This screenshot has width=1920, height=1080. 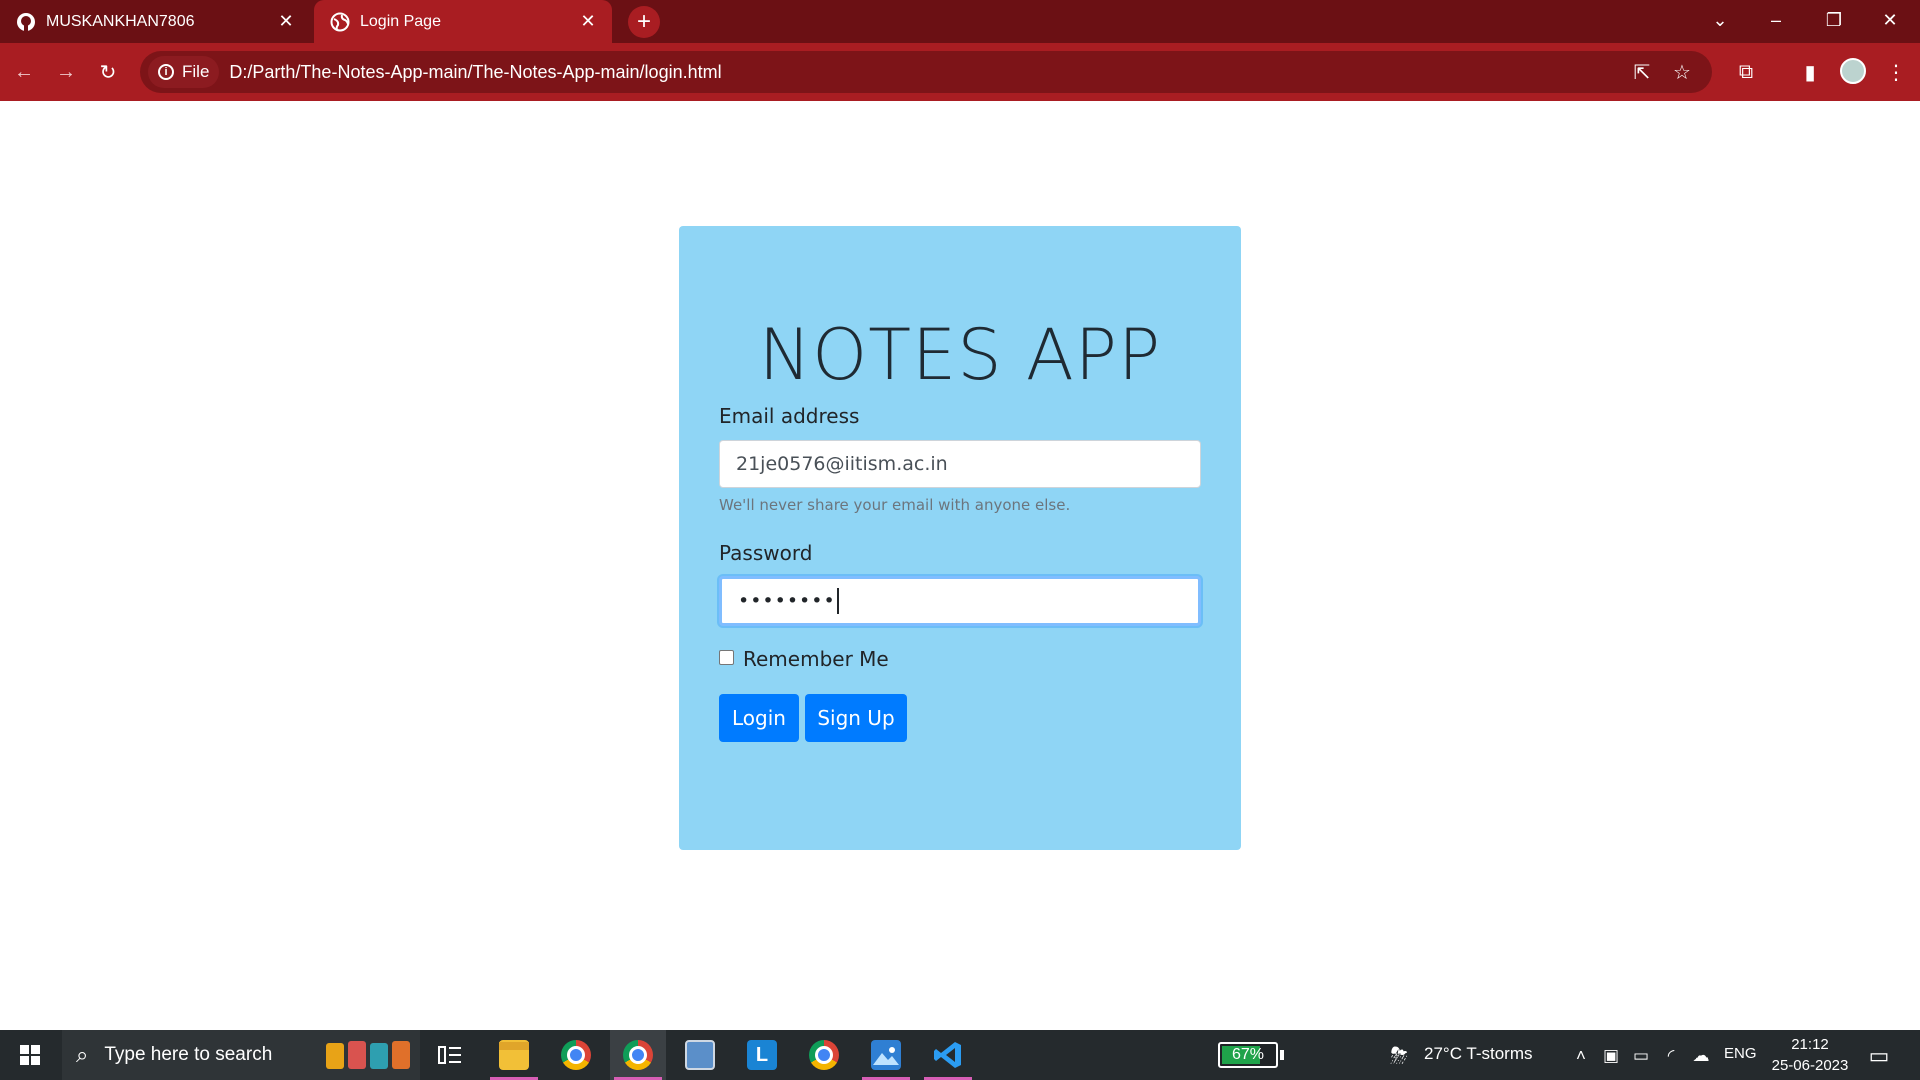 What do you see at coordinates (340, 22) in the screenshot?
I see `globe-icon` at bounding box center [340, 22].